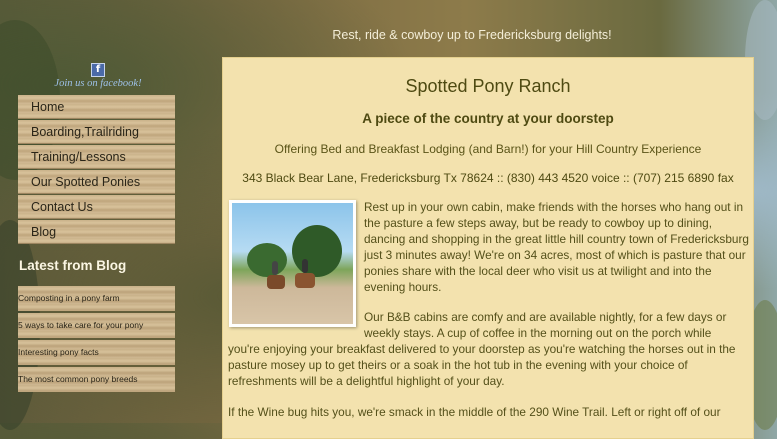  What do you see at coordinates (98, 70) in the screenshot?
I see `facebook-icon: f` at bounding box center [98, 70].